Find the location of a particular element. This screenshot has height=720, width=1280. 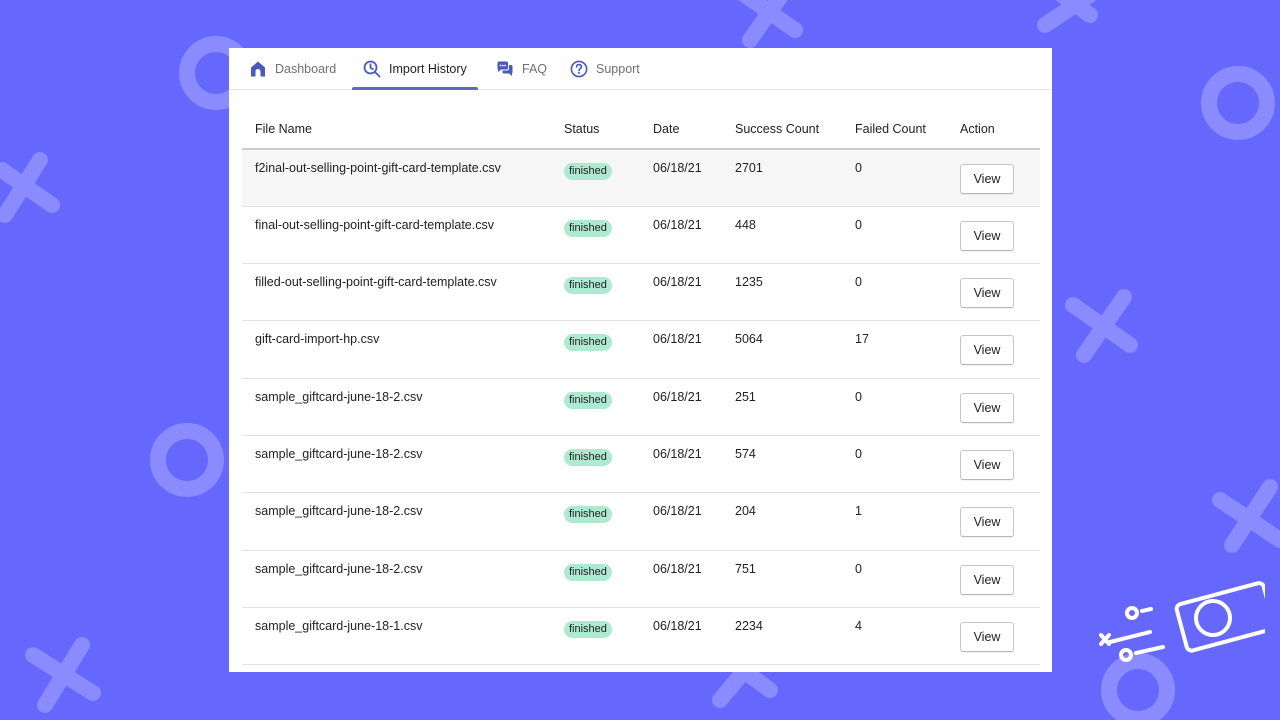

tab-label: FAQ is located at coordinates (535, 69).